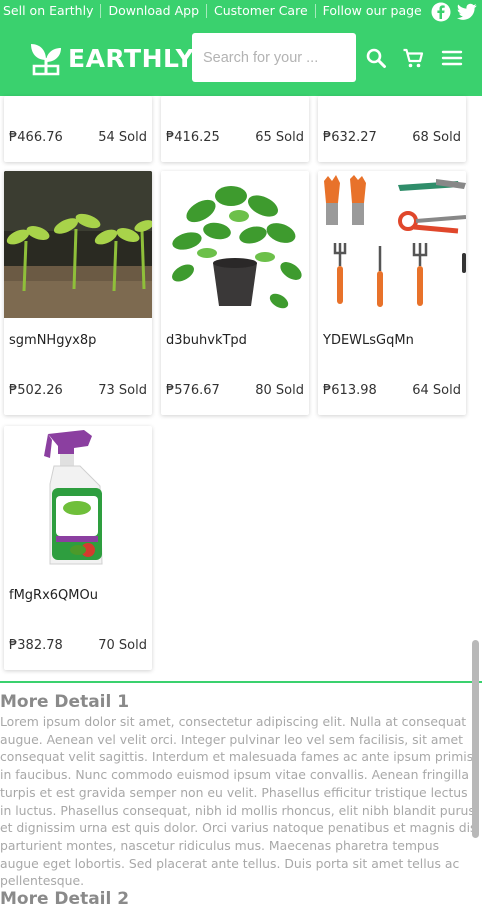 Image resolution: width=482 pixels, height=908 pixels. I want to click on detail-title-2: More Detail 2, so click(65, 898).